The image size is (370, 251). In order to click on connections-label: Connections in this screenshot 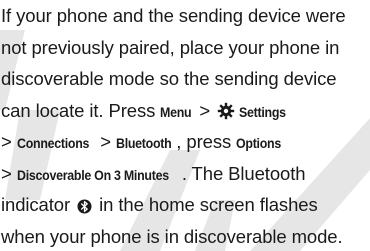, I will do `click(52, 143)`.